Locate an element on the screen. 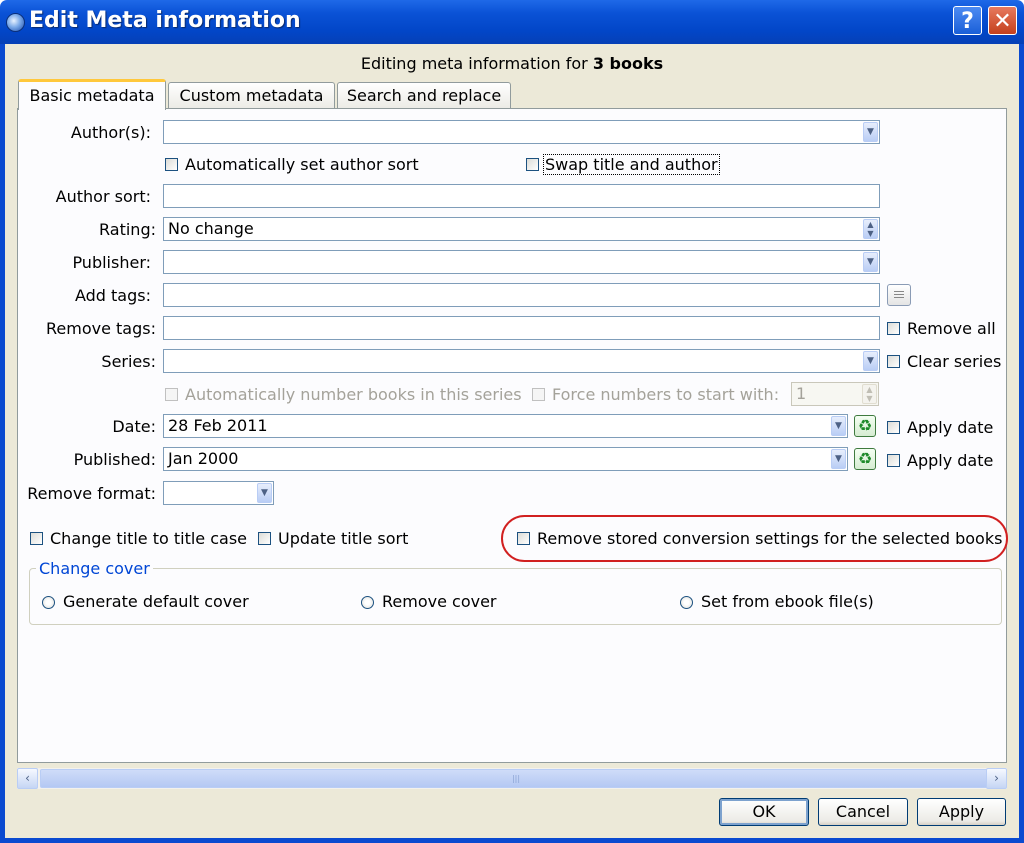 Image resolution: width=1024 pixels, height=843 pixels. ok-button: OK is located at coordinates (764, 812).